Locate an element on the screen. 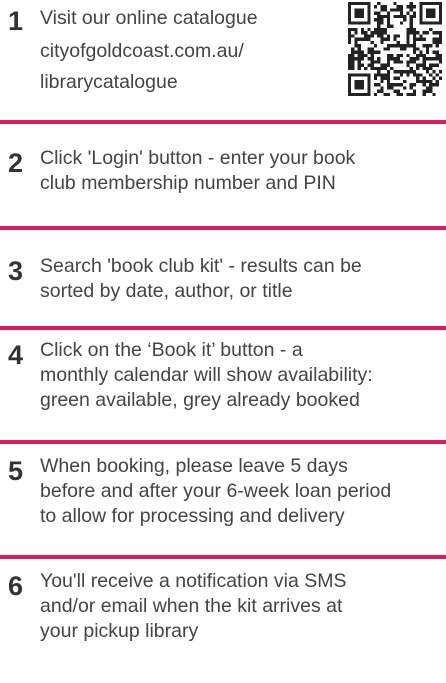  step-line: When booking, please leave 5 days is located at coordinates (194, 466).